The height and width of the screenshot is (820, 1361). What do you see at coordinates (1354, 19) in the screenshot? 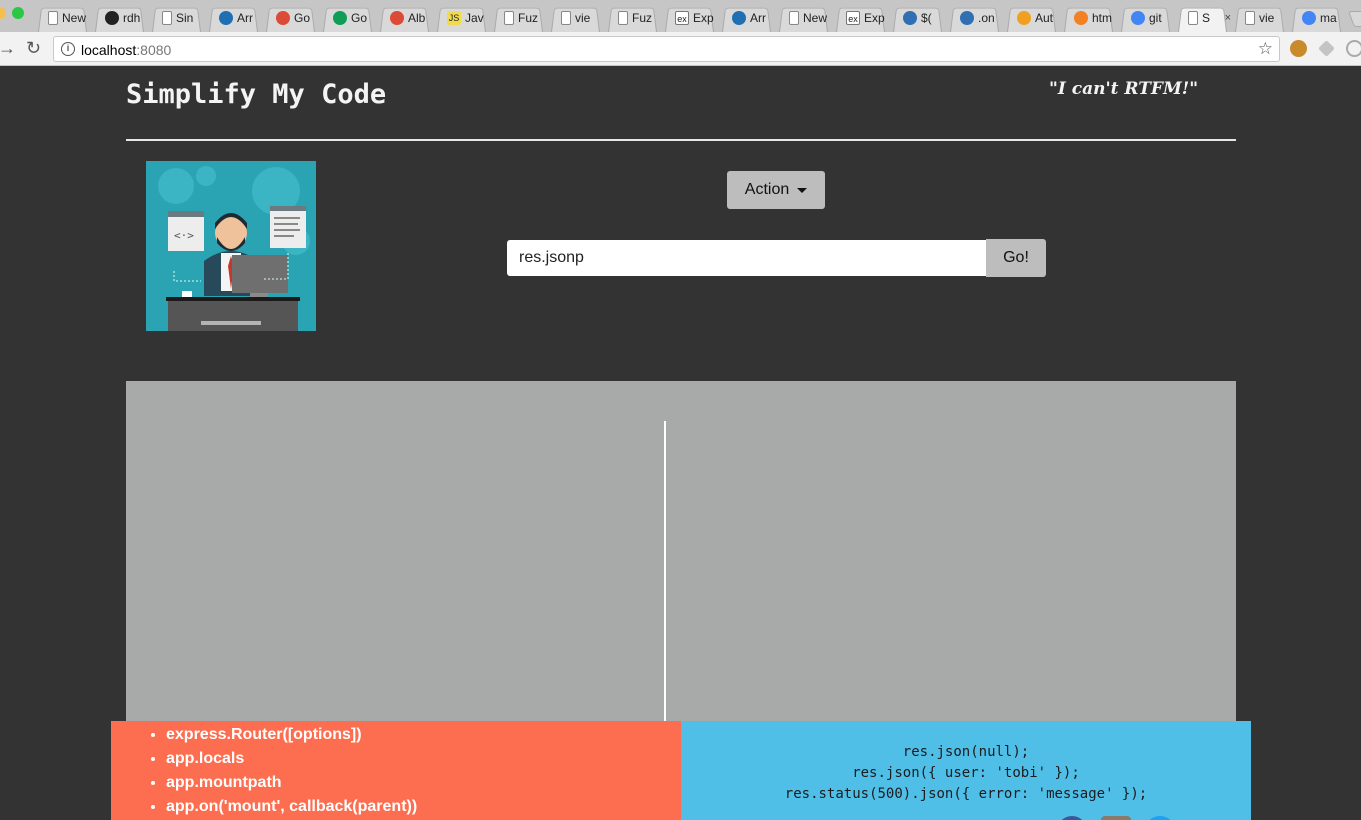
I see `new-tab-button` at bounding box center [1354, 19].